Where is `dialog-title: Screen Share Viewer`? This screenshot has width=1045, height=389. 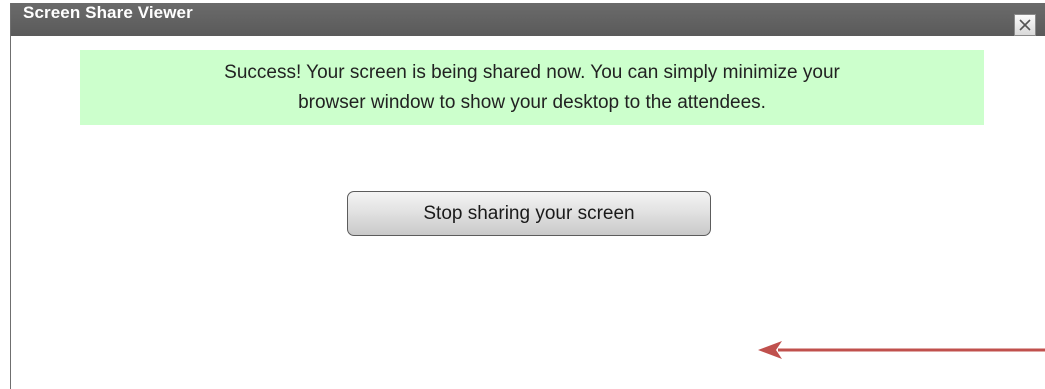
dialog-title: Screen Share Viewer is located at coordinates (108, 12).